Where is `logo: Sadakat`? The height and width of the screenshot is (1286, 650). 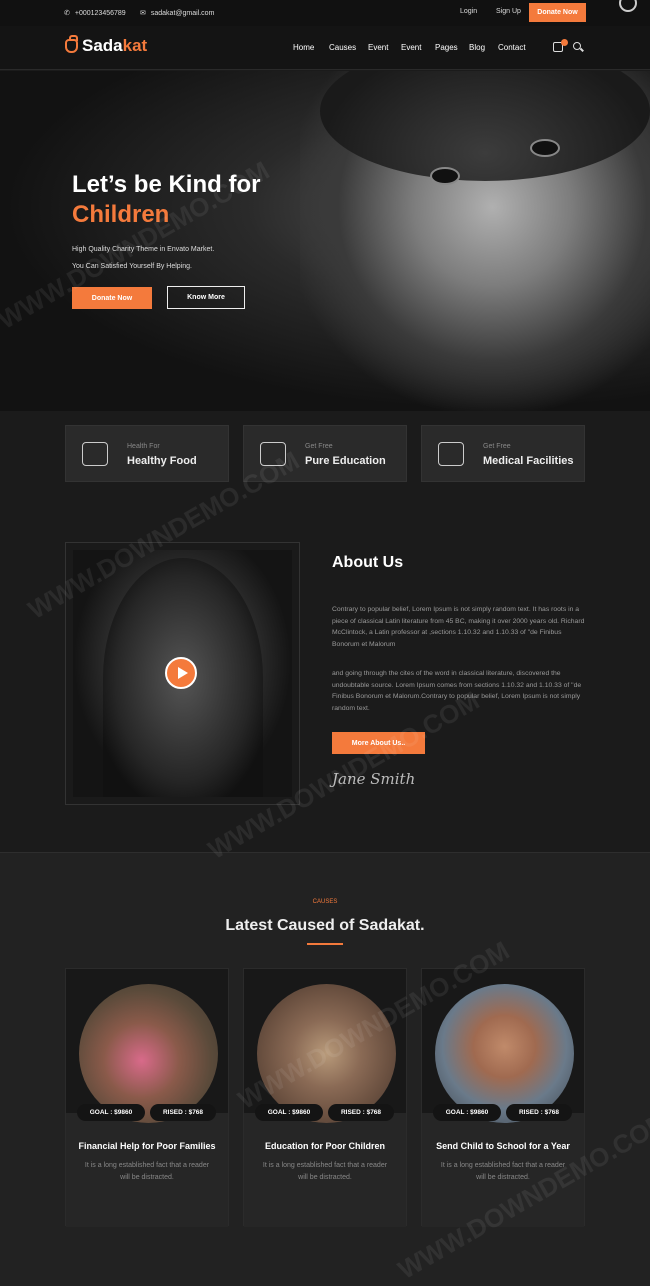
logo: Sadakat is located at coordinates (106, 45).